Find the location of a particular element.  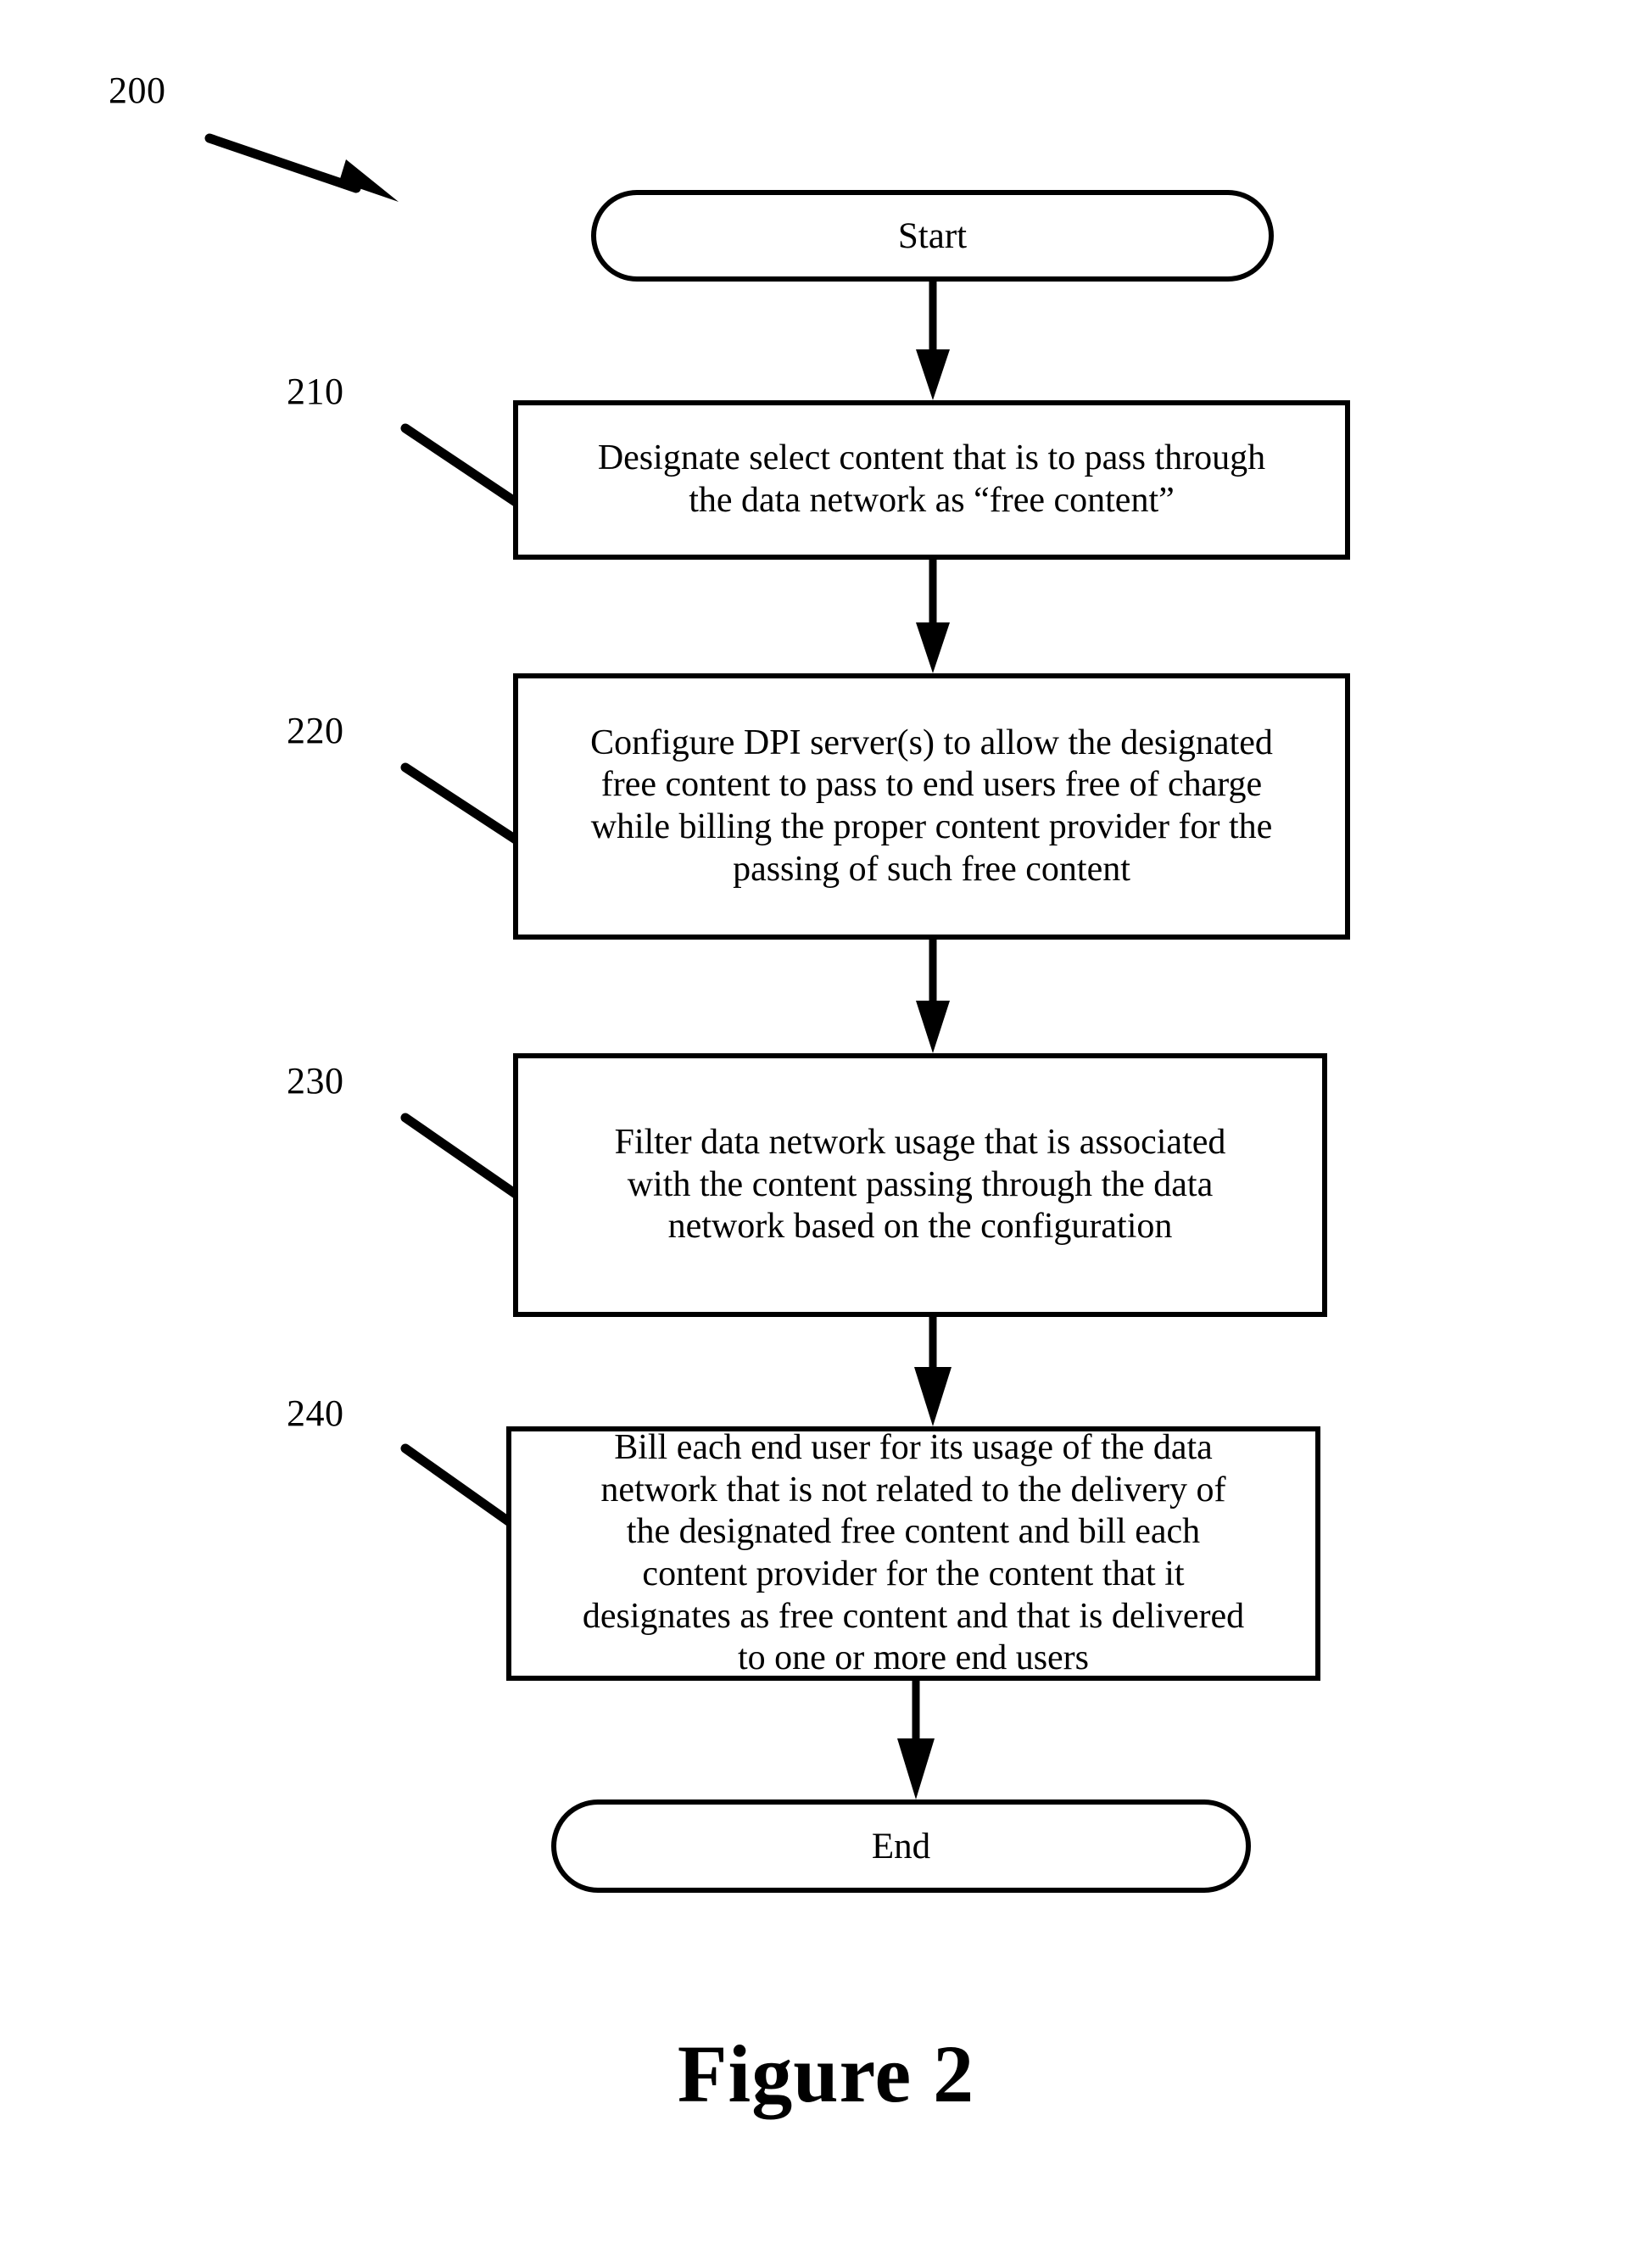

node-start: Start is located at coordinates (933, 236).